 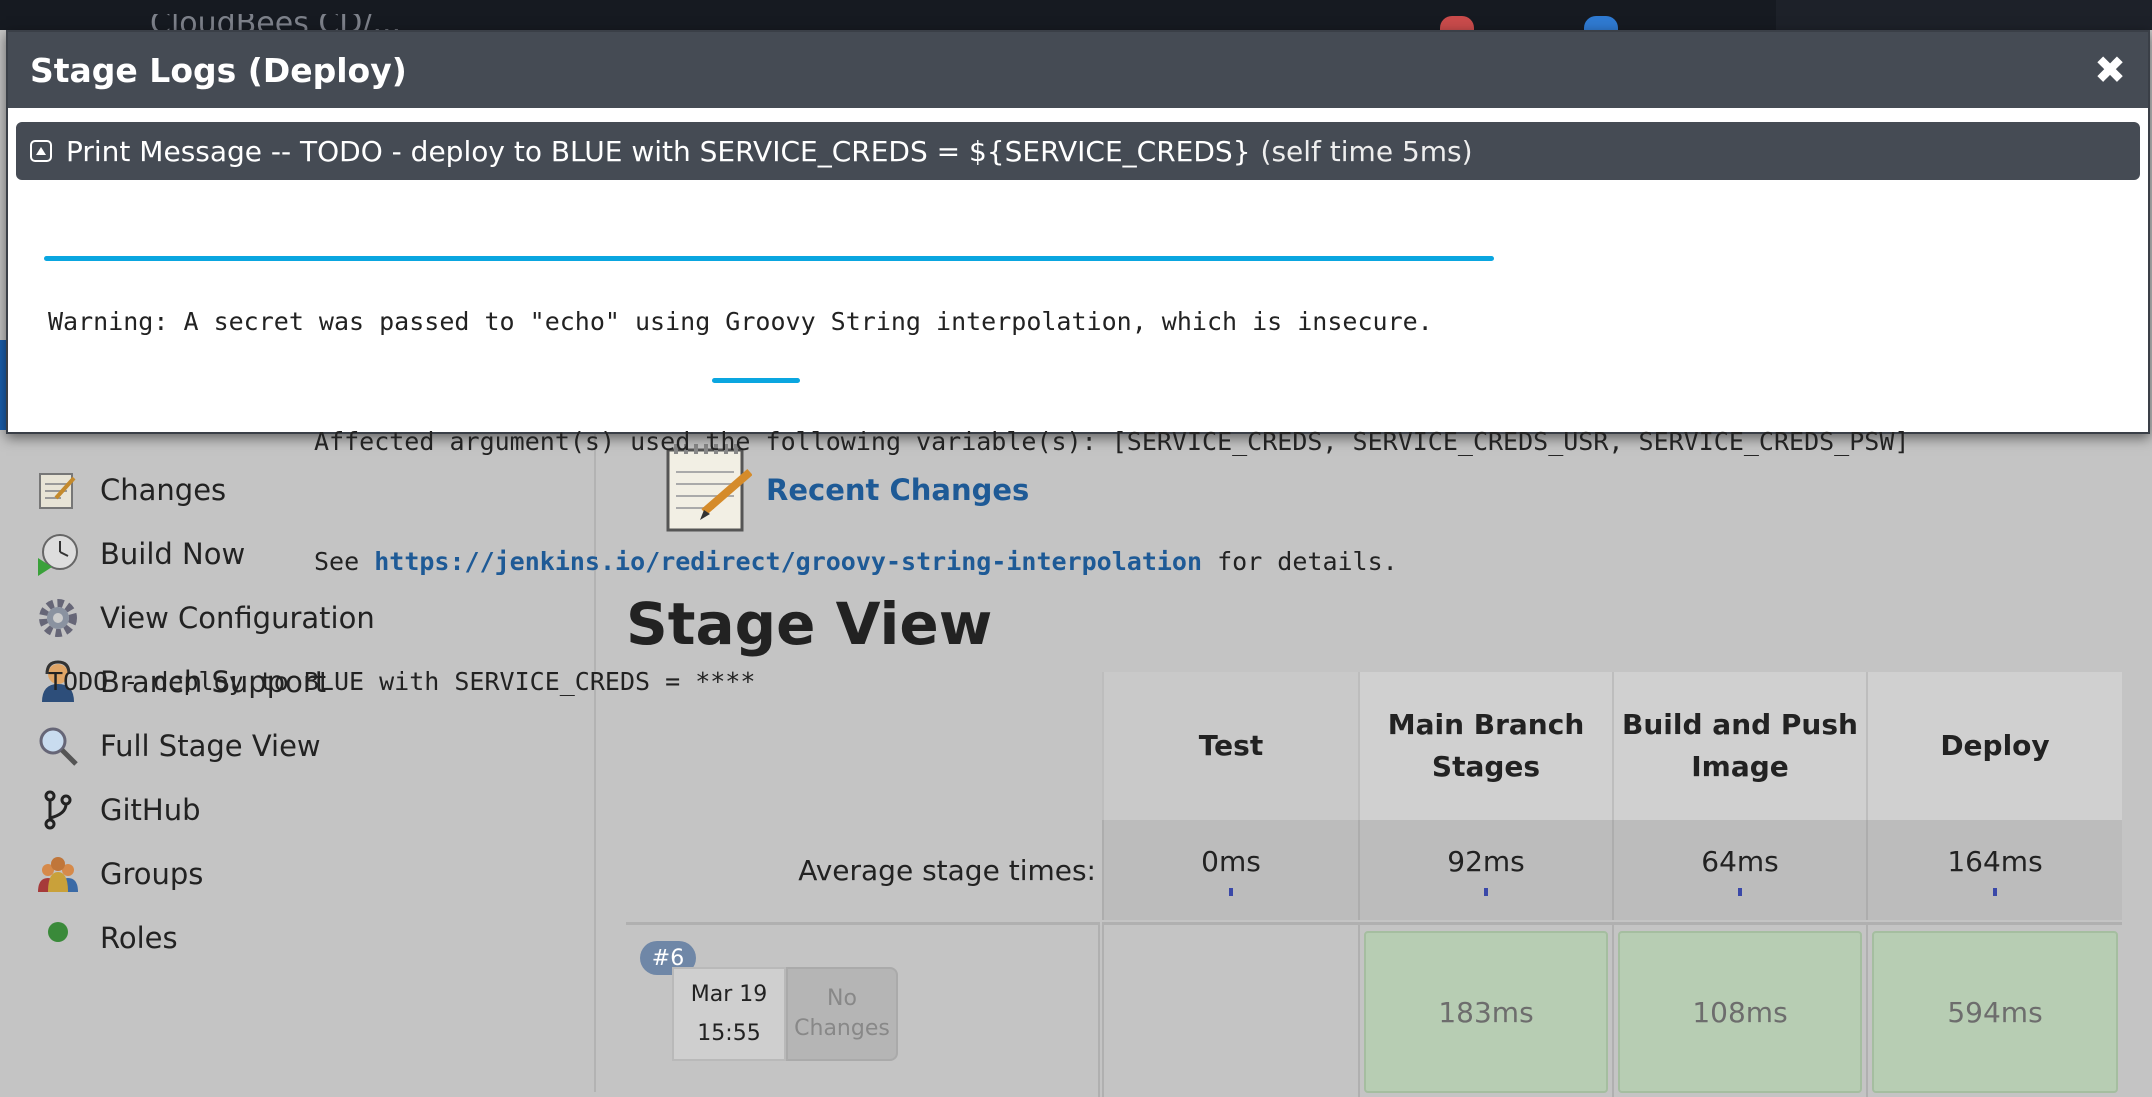 I want to click on build-date-day: Mar 19, so click(x=729, y=995).